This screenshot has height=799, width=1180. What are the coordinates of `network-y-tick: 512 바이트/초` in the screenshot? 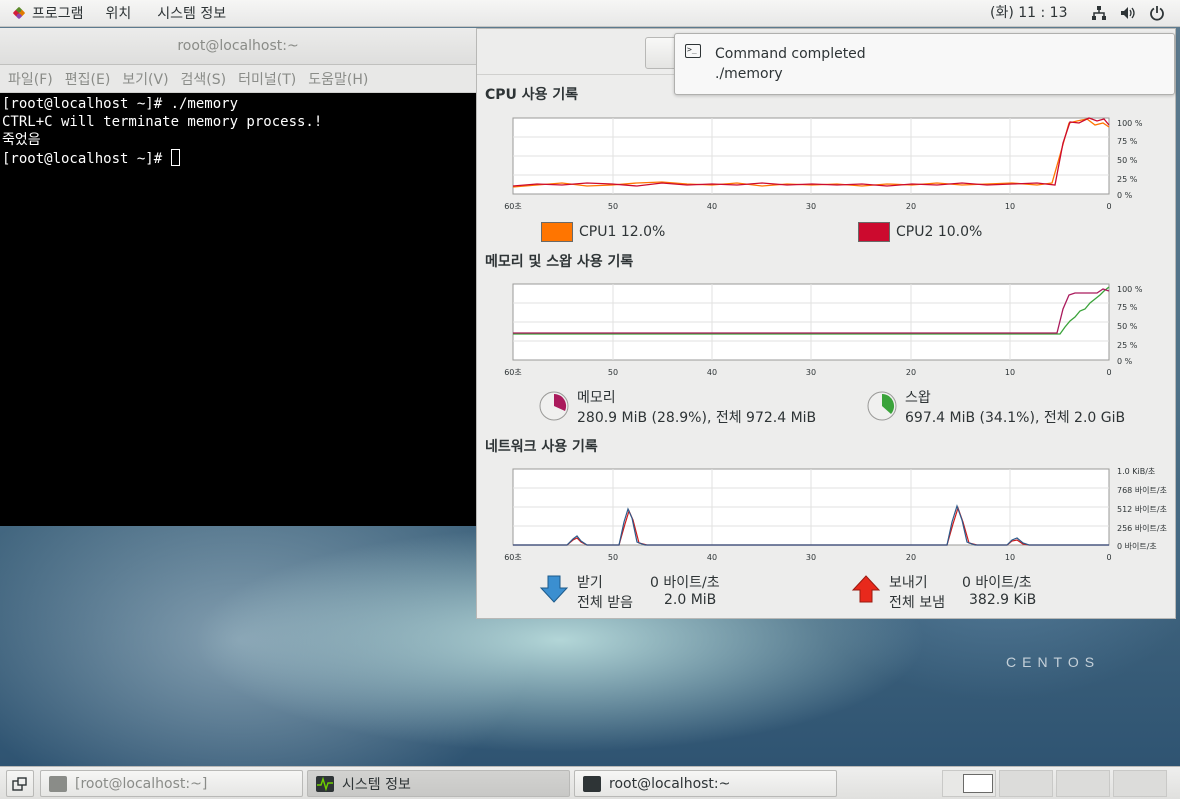 It's located at (1142, 509).